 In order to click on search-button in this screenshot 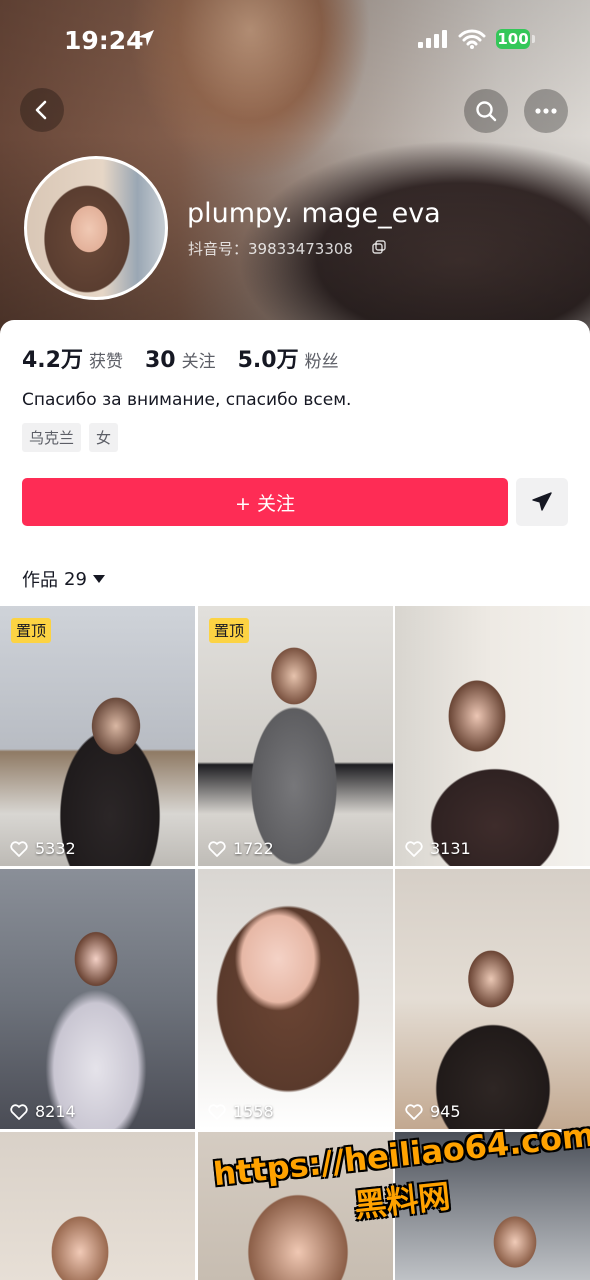, I will do `click(486, 111)`.